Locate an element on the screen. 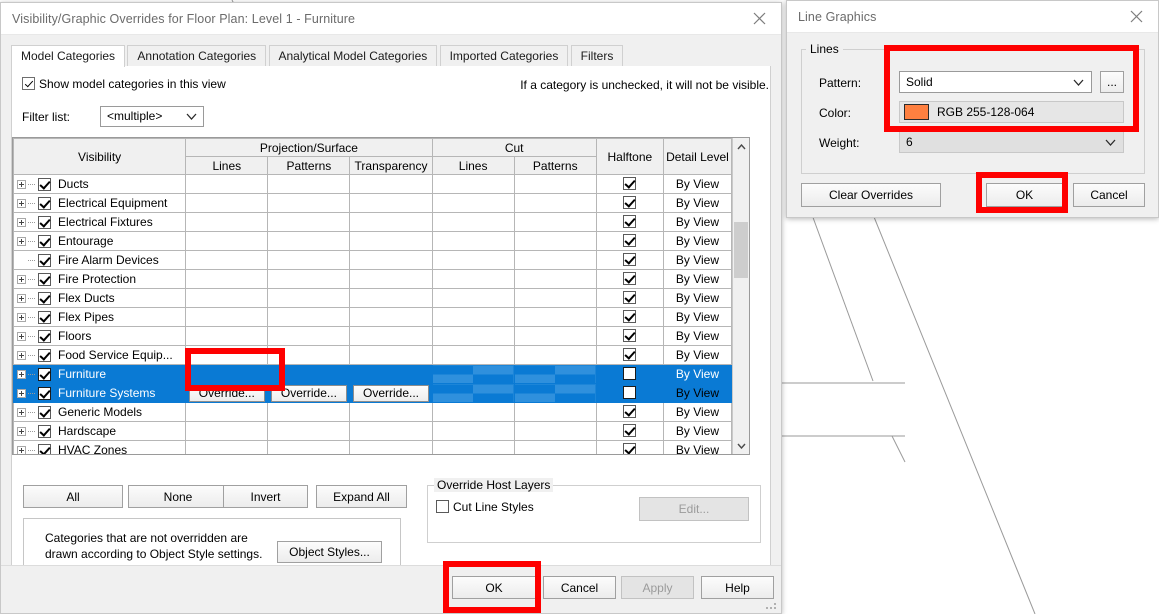 The height and width of the screenshot is (614, 1159). col-visibility: Visibility is located at coordinates (100, 156).